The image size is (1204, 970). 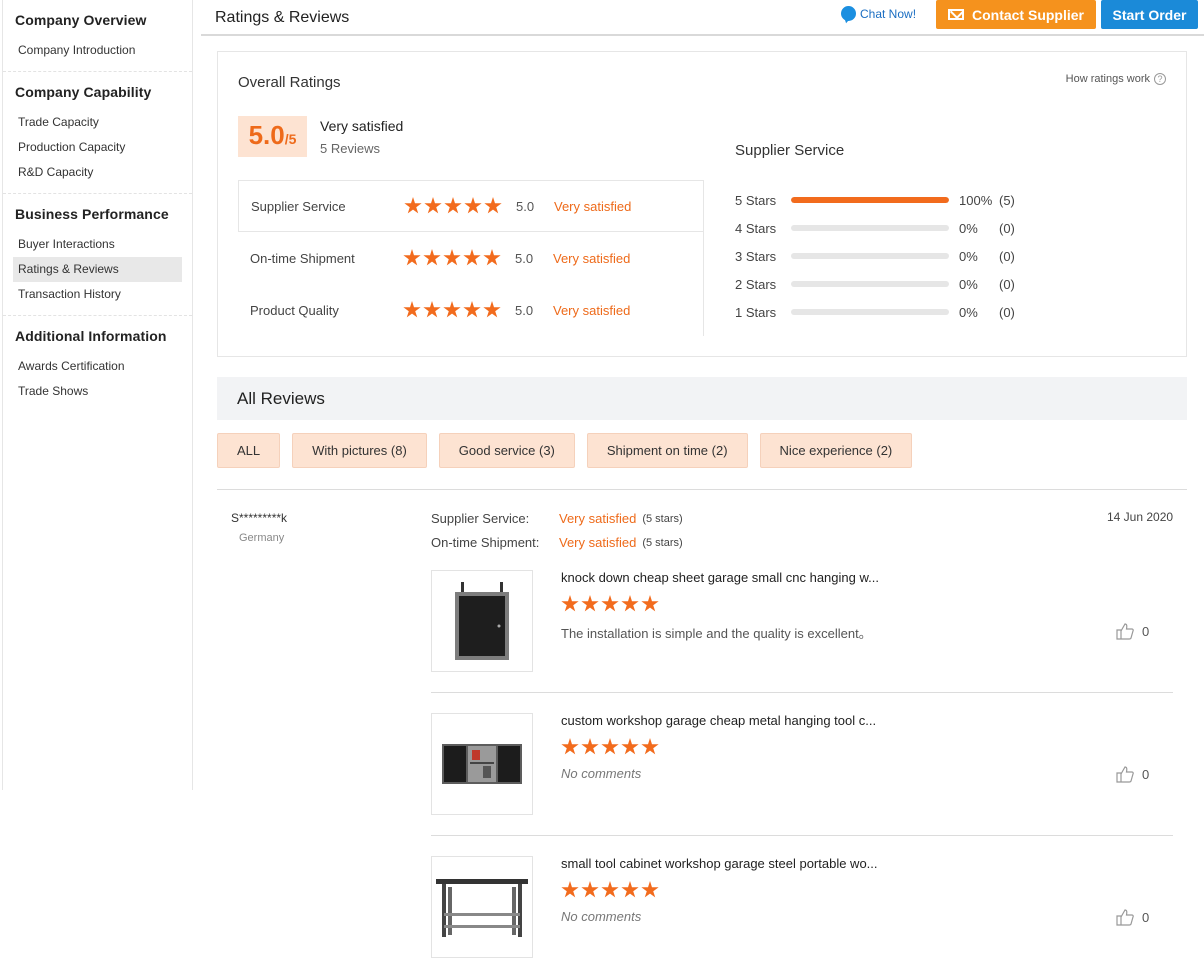 What do you see at coordinates (266, 135) in the screenshot?
I see `overall-score: 5.0` at bounding box center [266, 135].